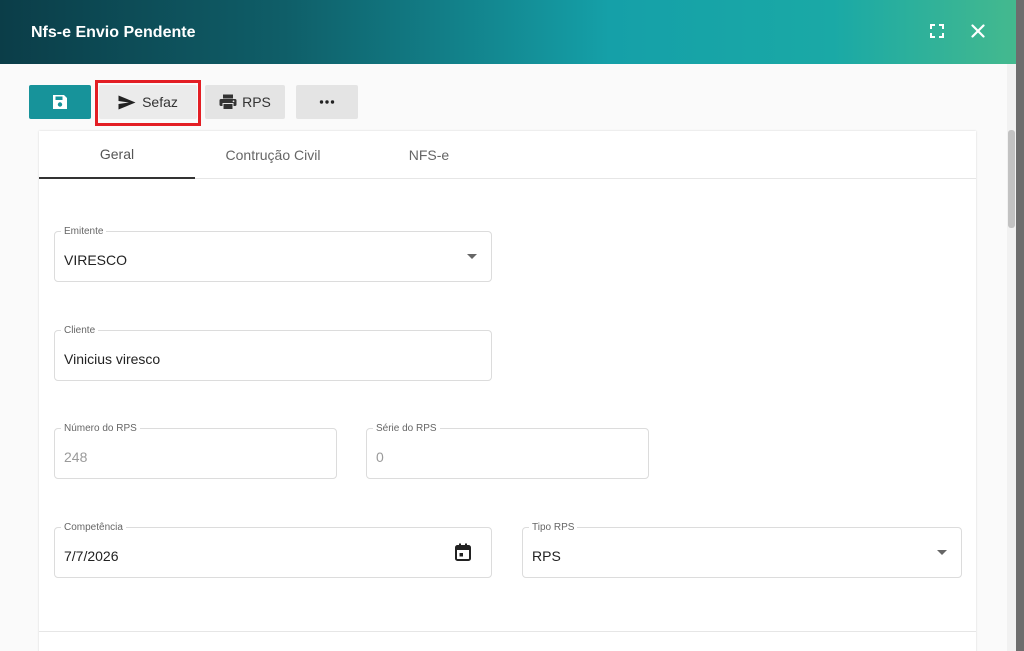 This screenshot has height=651, width=1024. What do you see at coordinates (195, 451) in the screenshot?
I see `numero-rps-field: Número do RPS 248` at bounding box center [195, 451].